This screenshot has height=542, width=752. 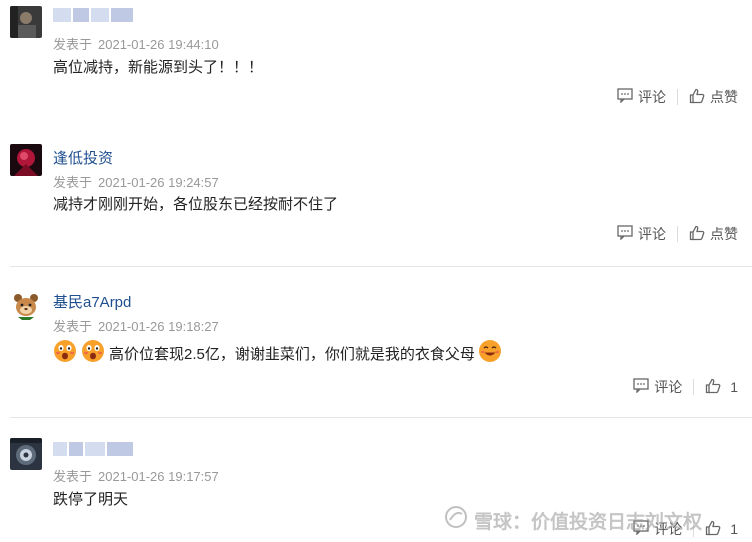 I want to click on username: 基民a7Arpd, so click(x=92, y=301).